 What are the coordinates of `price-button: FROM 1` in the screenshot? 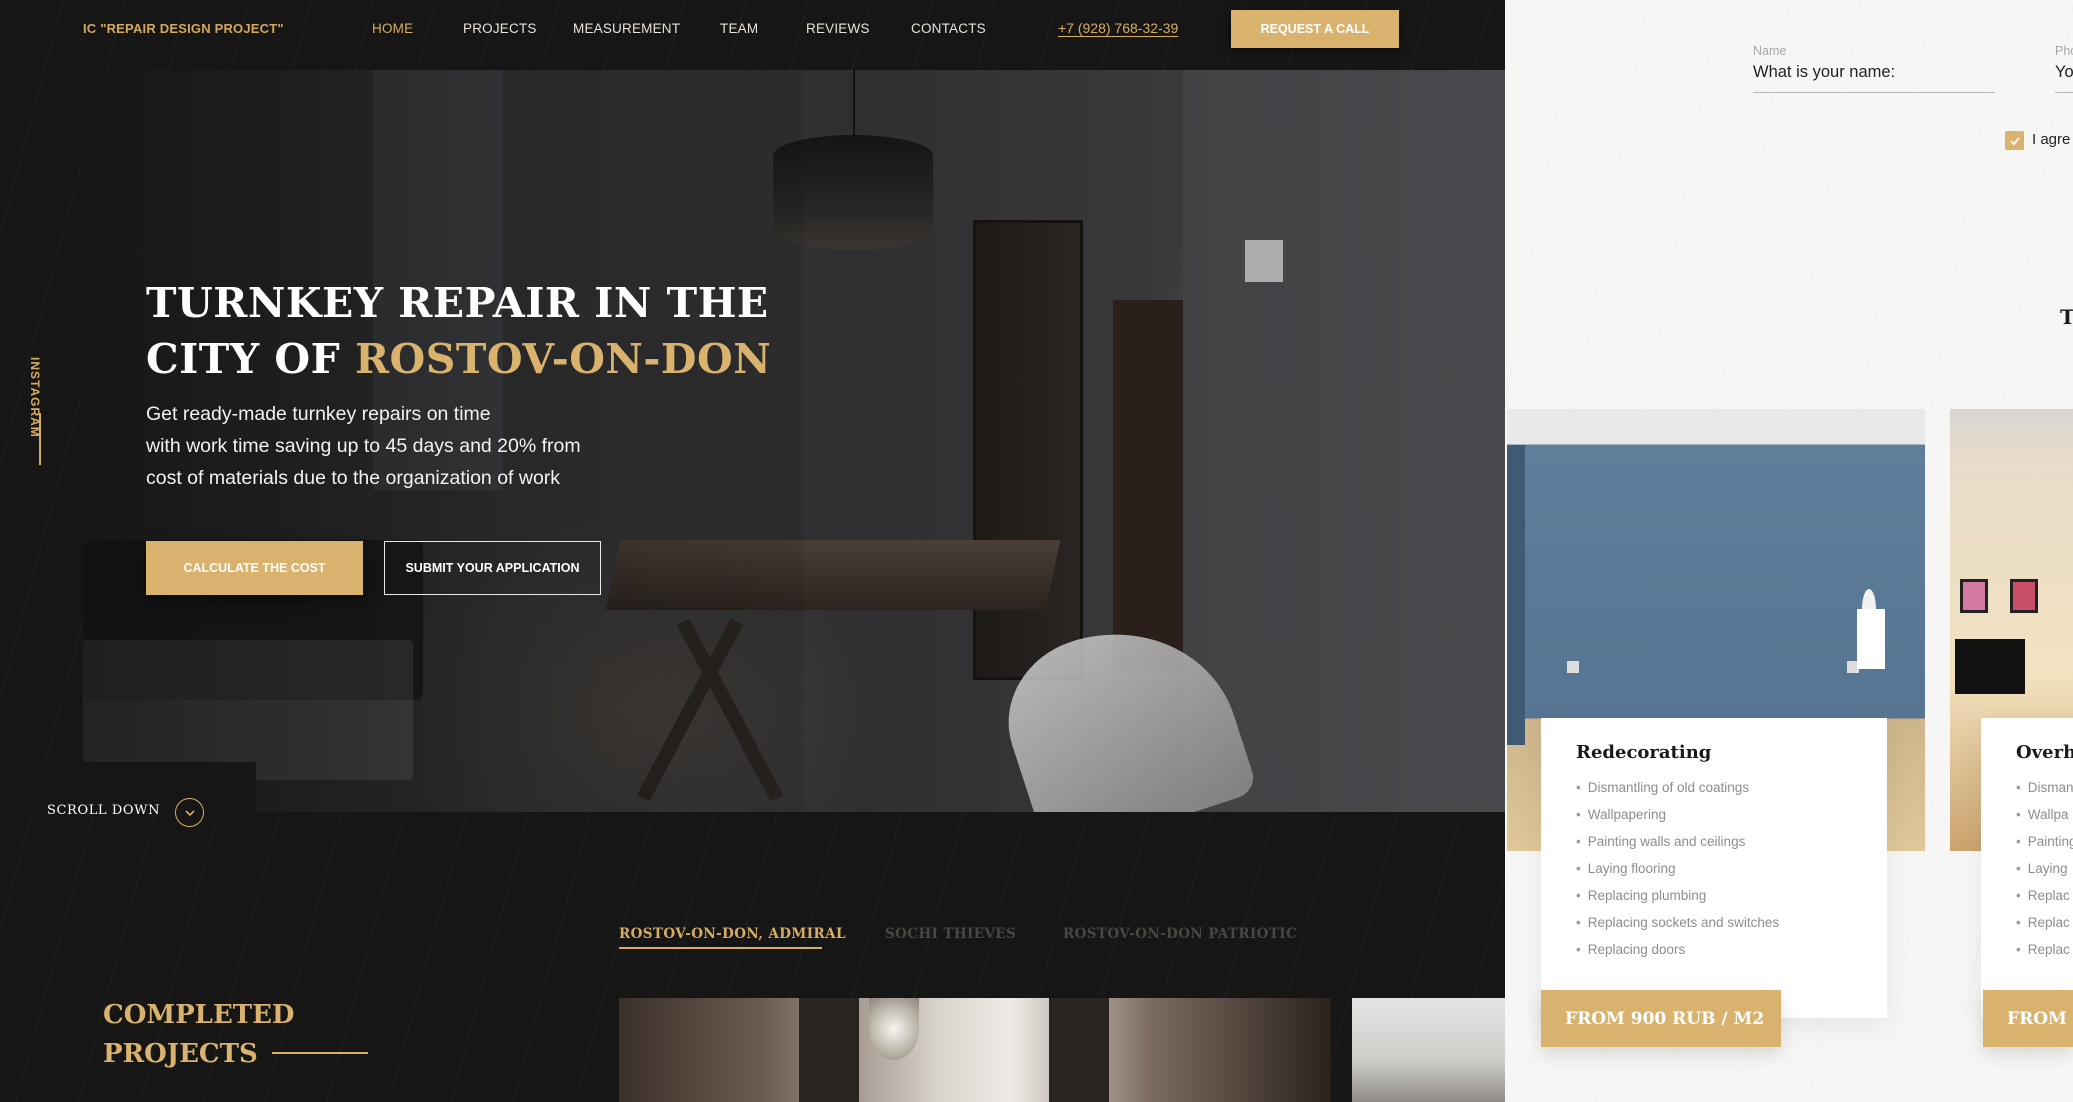 It's located at (2028, 1018).